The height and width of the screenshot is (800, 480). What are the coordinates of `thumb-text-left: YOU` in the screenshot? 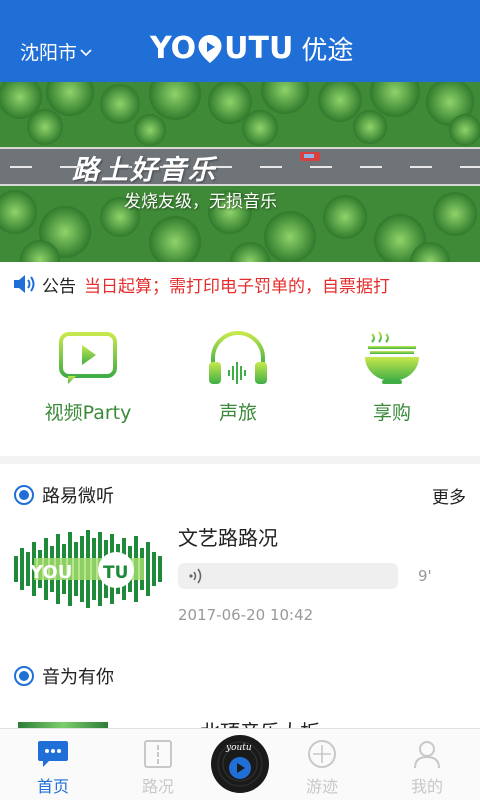 It's located at (50, 572).